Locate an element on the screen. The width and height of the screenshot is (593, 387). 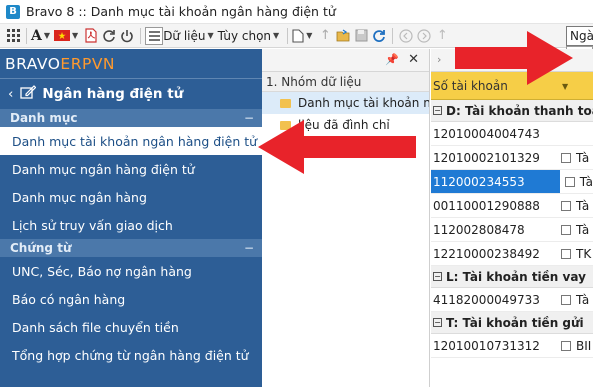
chevron-left-icon: ‹ is located at coordinates (10, 94).